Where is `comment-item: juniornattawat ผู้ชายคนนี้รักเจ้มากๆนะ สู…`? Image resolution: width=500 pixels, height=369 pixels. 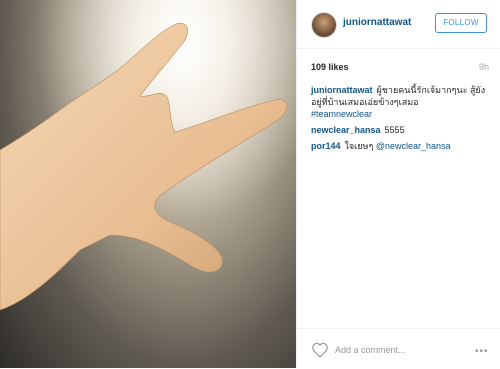 comment-item: juniornattawat ผู้ชายคนนี้รักเจ้มากๆนะ สู… is located at coordinates (402, 102).